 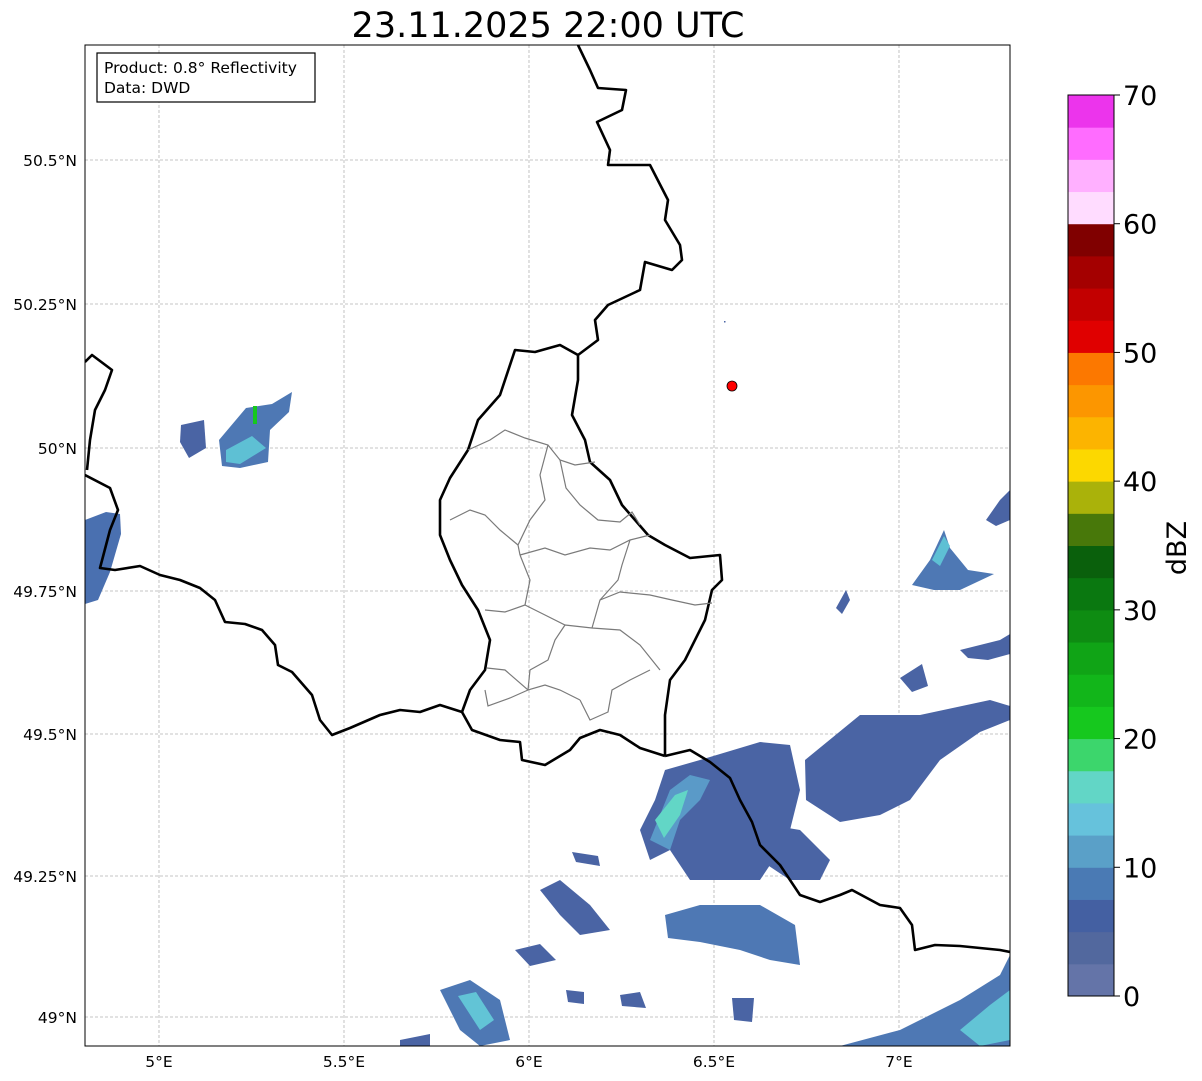 I want to click on colorbar-tick-label: 60, so click(x=1140, y=225).